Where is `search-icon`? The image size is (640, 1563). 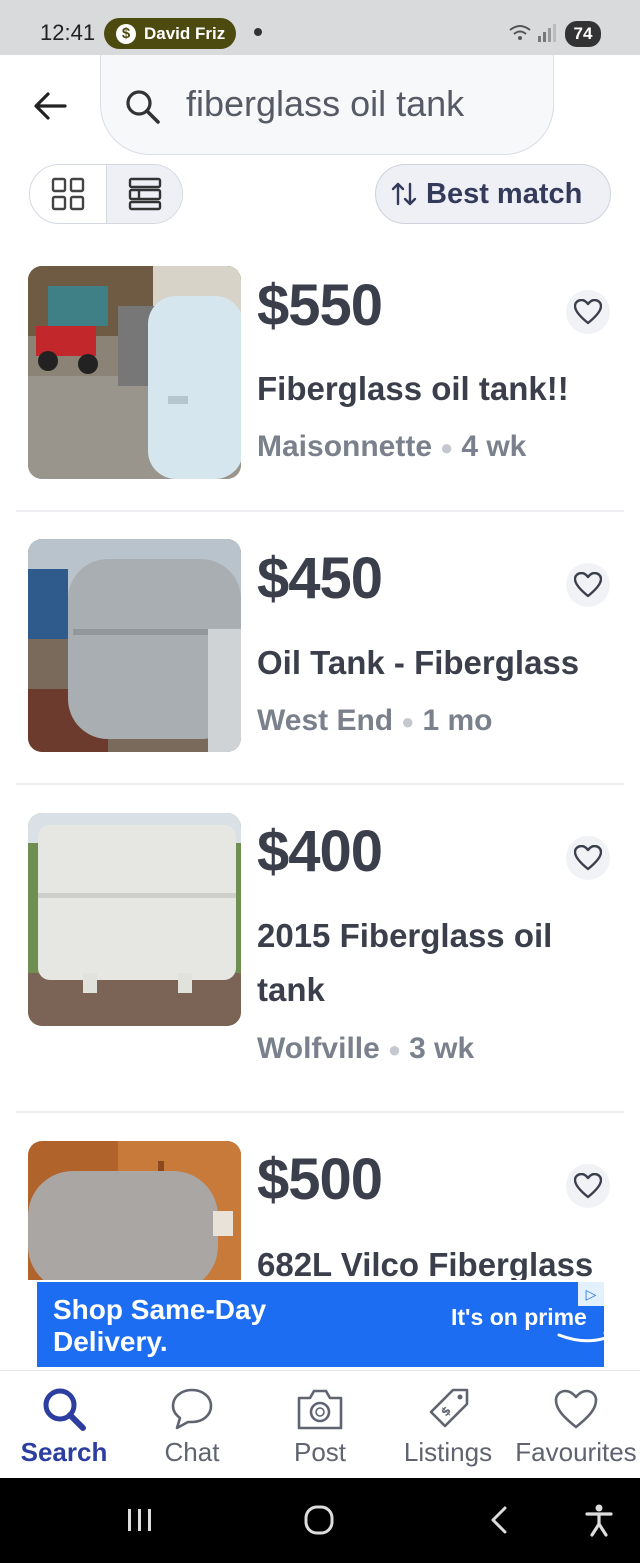 search-icon is located at coordinates (64, 1409).